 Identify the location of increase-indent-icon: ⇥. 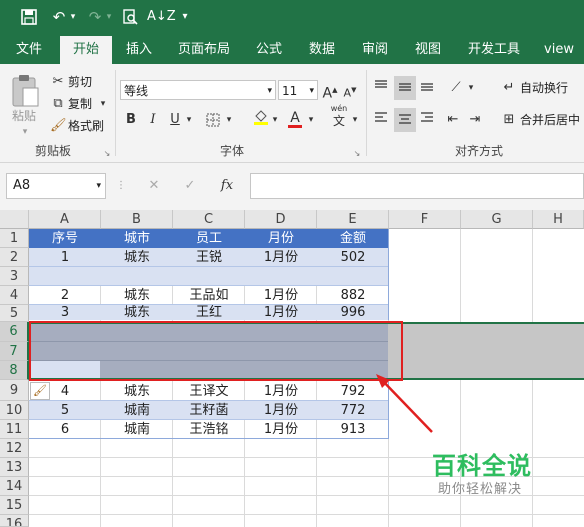
(475, 120).